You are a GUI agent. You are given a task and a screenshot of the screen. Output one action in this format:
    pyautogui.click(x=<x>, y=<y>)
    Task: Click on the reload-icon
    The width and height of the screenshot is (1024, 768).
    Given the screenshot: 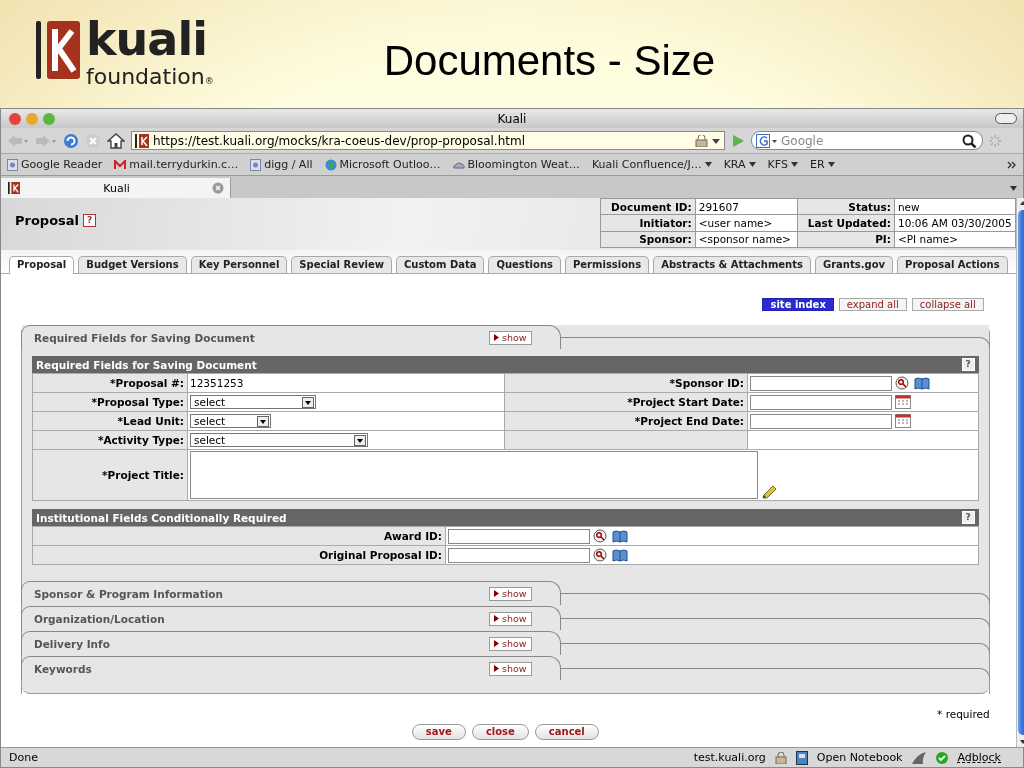 What is the action you would take?
    pyautogui.click(x=71, y=140)
    